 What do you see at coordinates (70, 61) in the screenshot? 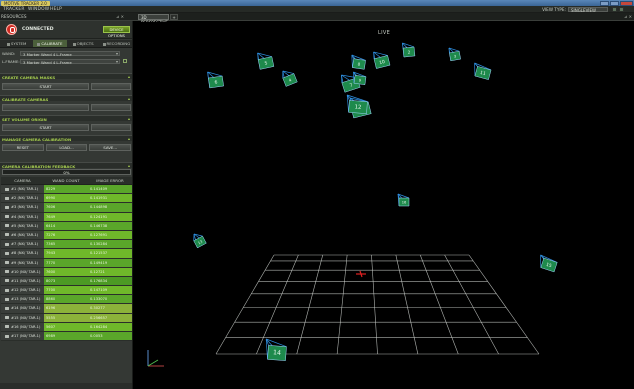
I see `lframe-select: 3 Marker Wand 4 L-Frame` at bounding box center [70, 61].